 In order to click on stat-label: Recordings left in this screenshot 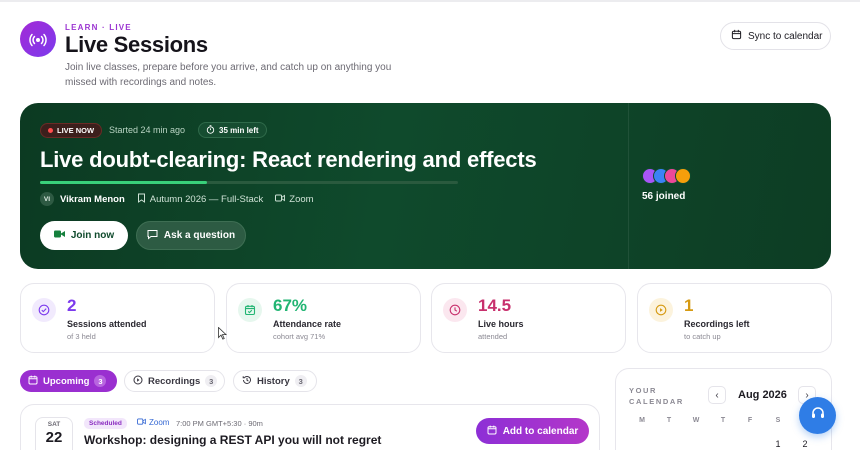, I will do `click(717, 324)`.